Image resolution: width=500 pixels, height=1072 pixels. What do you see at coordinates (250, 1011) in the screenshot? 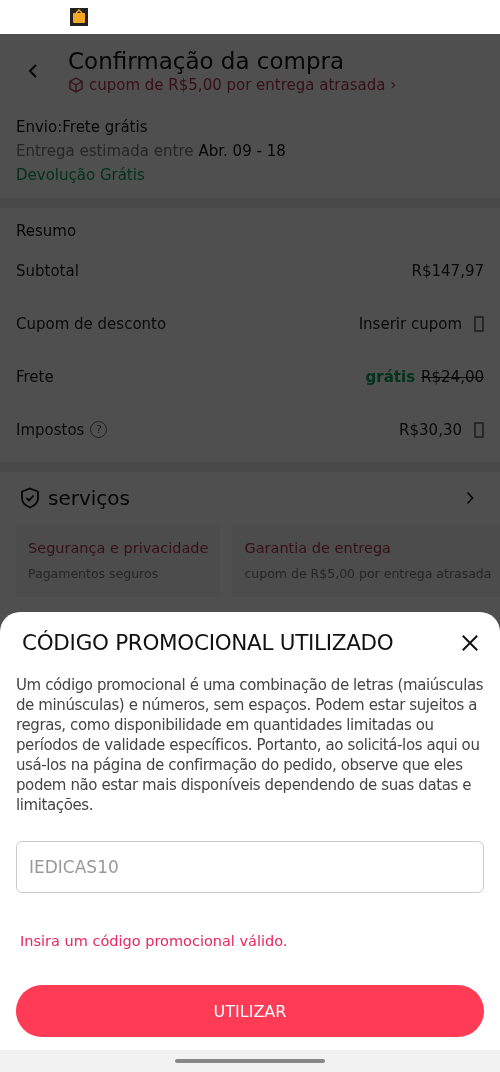
I see `apply-button: UTILIZAR` at bounding box center [250, 1011].